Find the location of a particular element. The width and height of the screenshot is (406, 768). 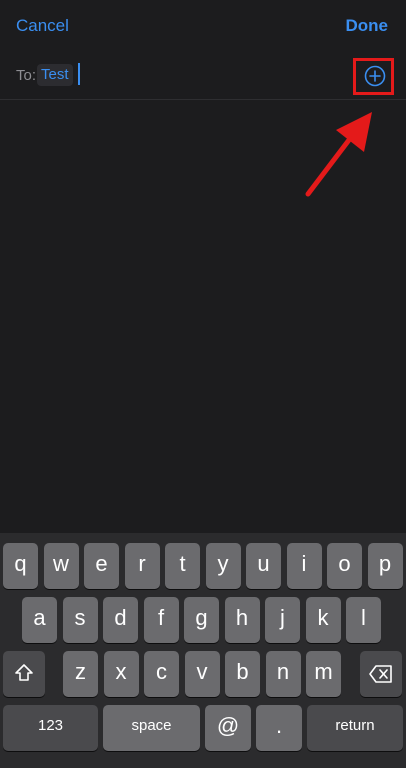

backspace-icon is located at coordinates (380, 674).